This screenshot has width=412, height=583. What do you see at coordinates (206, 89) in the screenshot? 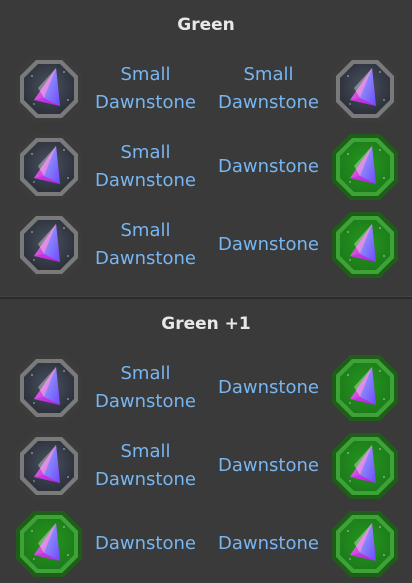
I see `upgrade-row: Small Dawnstone Small Dawnstone` at bounding box center [206, 89].